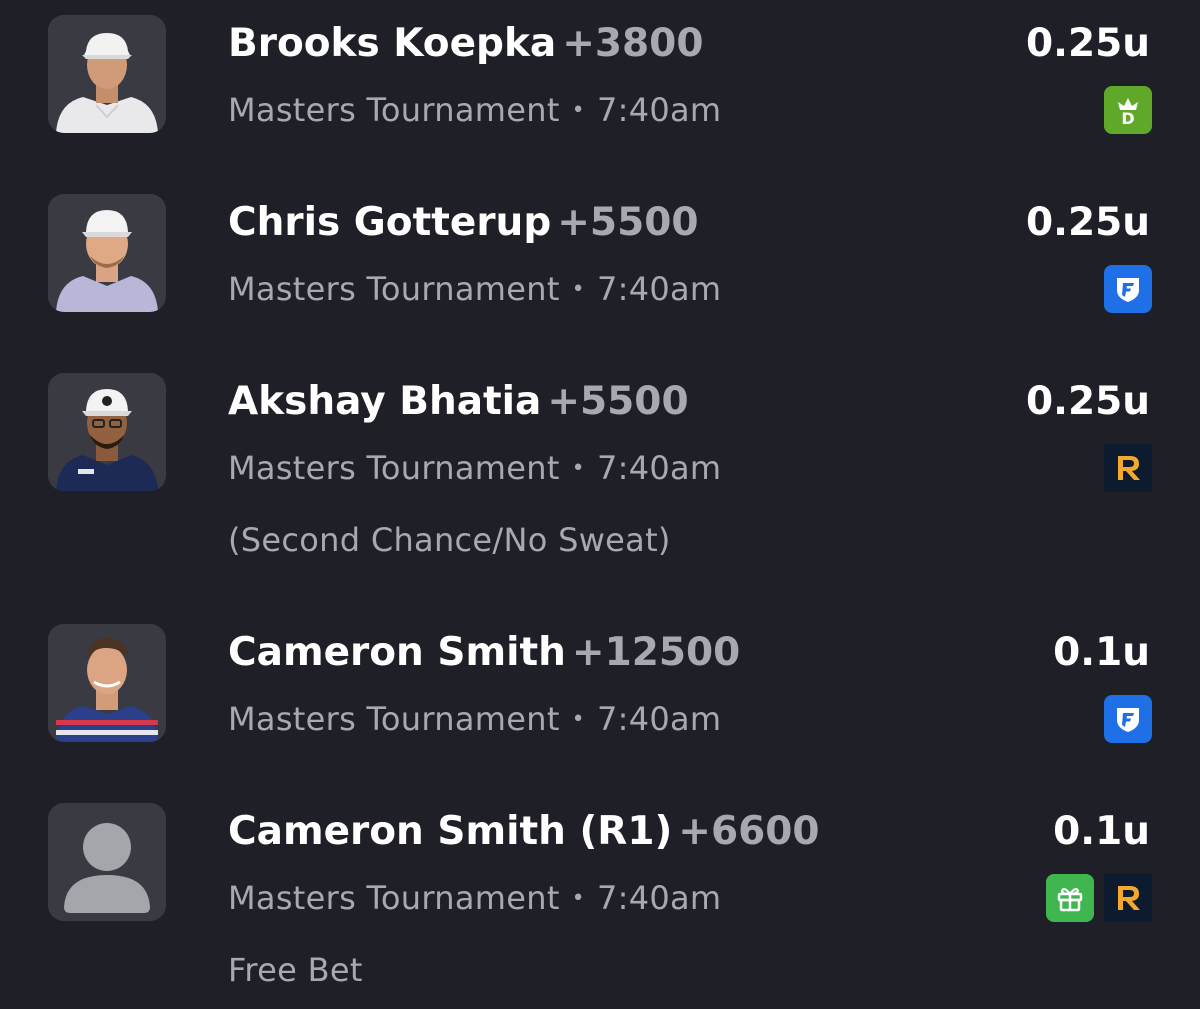  What do you see at coordinates (450, 831) in the screenshot?
I see `player-name: Cameron Smith (R1)` at bounding box center [450, 831].